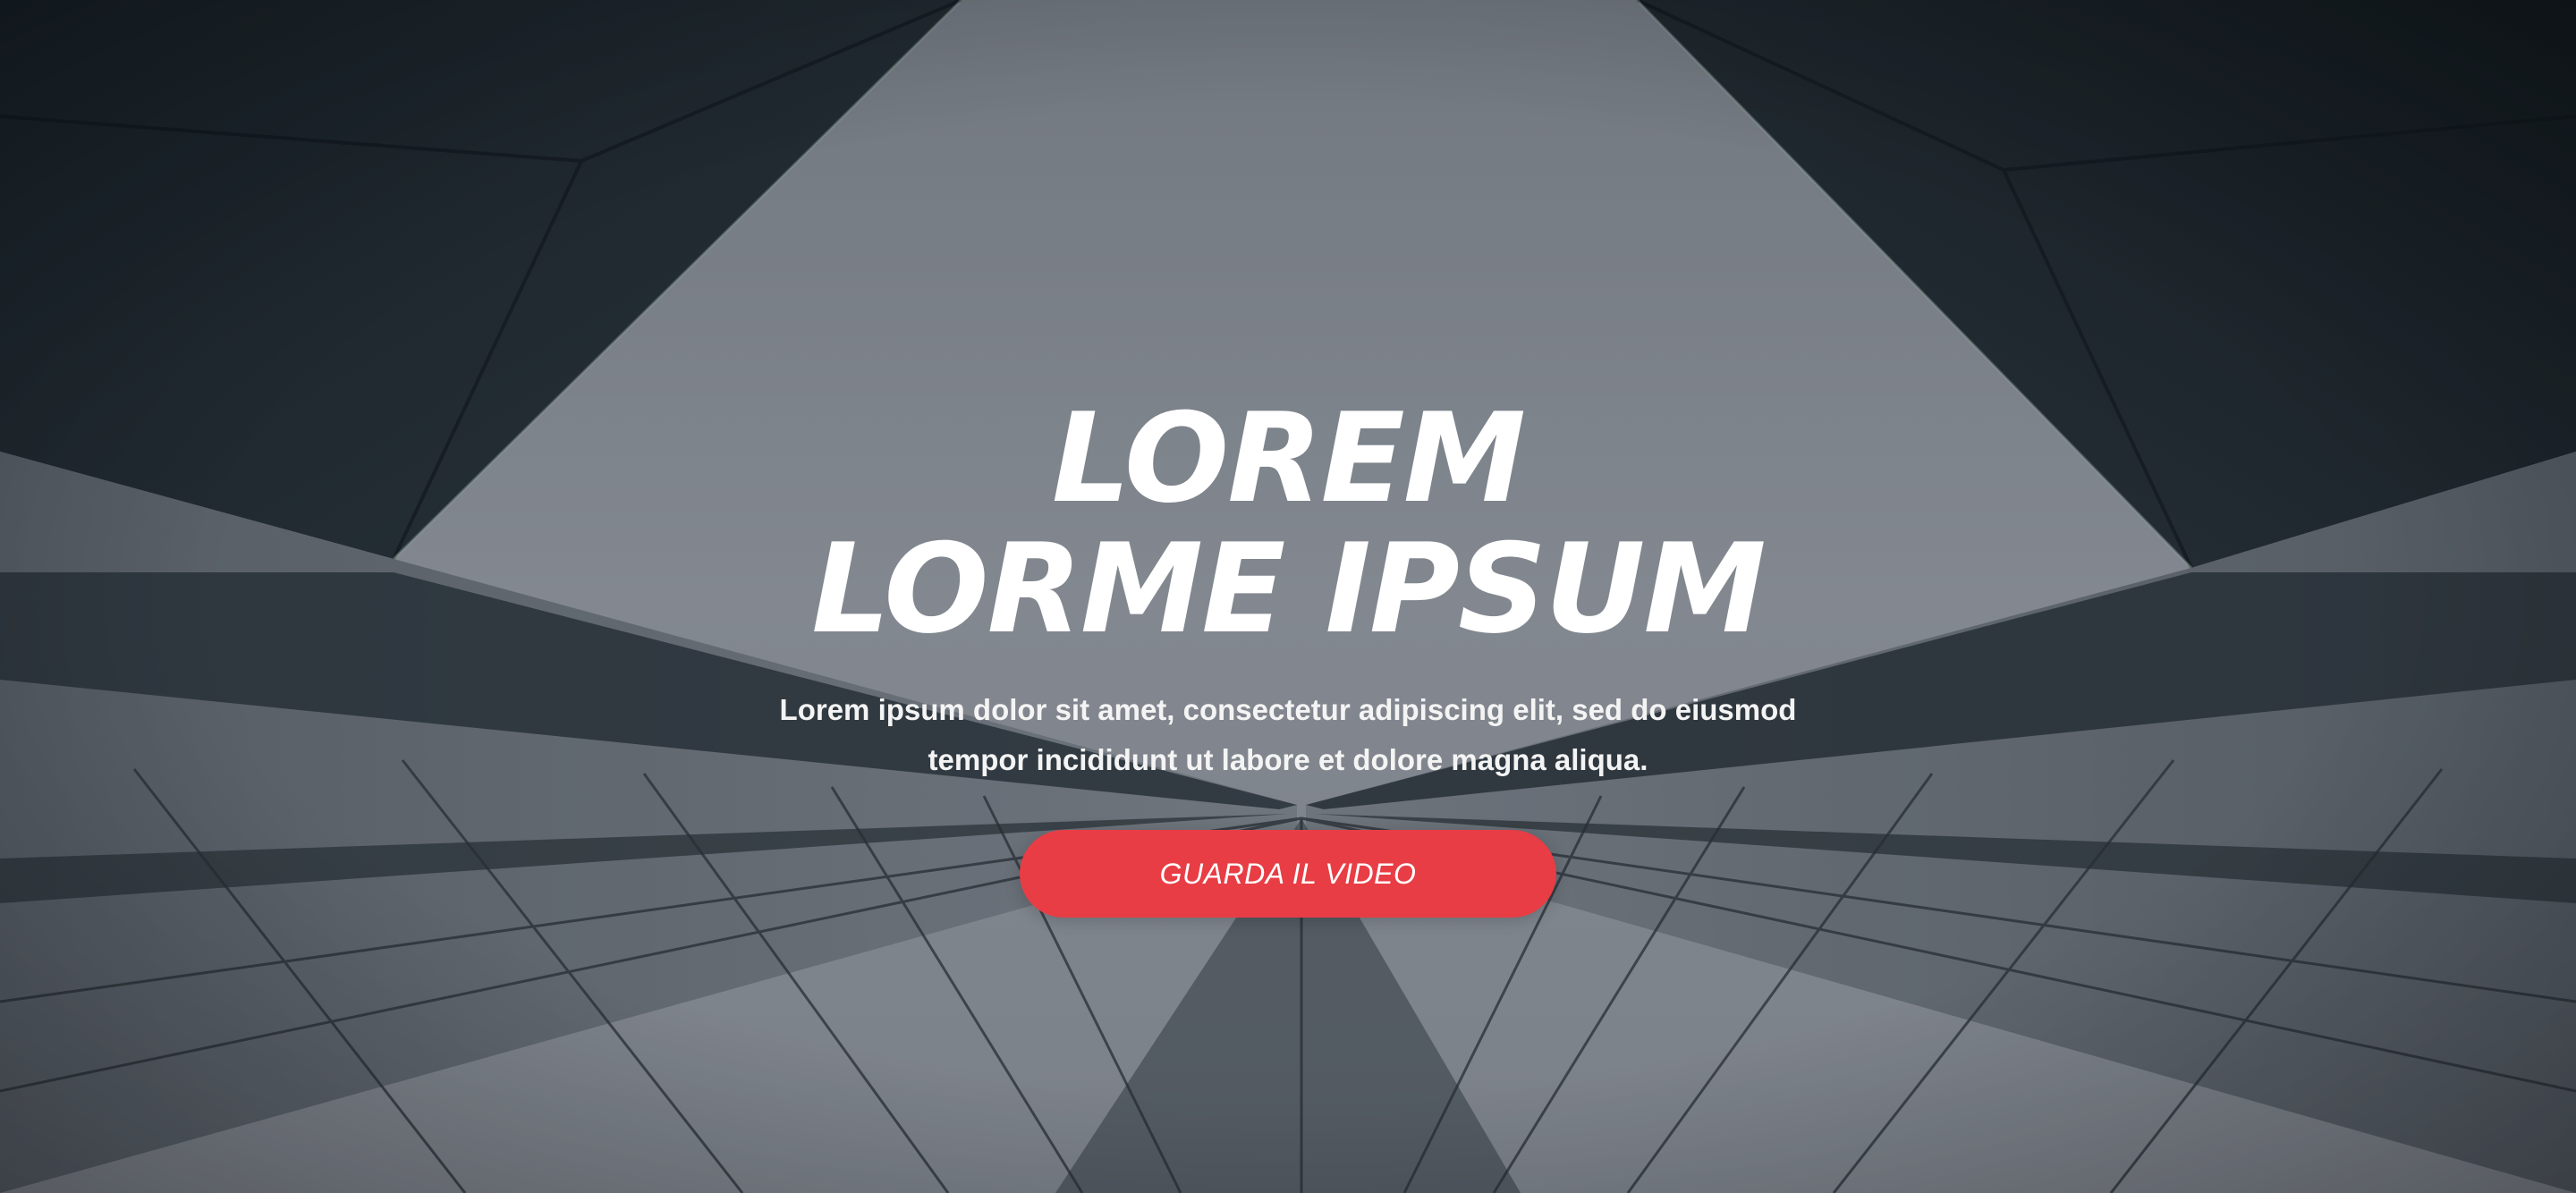  I want to click on headline-line-1: LOREM, so click(1288, 458).